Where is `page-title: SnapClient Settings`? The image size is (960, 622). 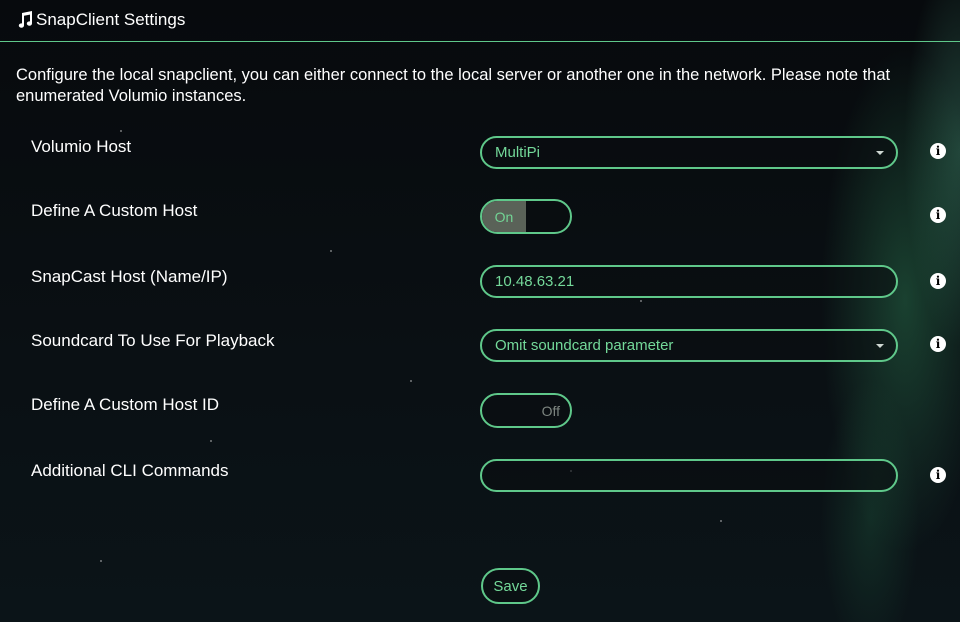 page-title: SnapClient Settings is located at coordinates (111, 19).